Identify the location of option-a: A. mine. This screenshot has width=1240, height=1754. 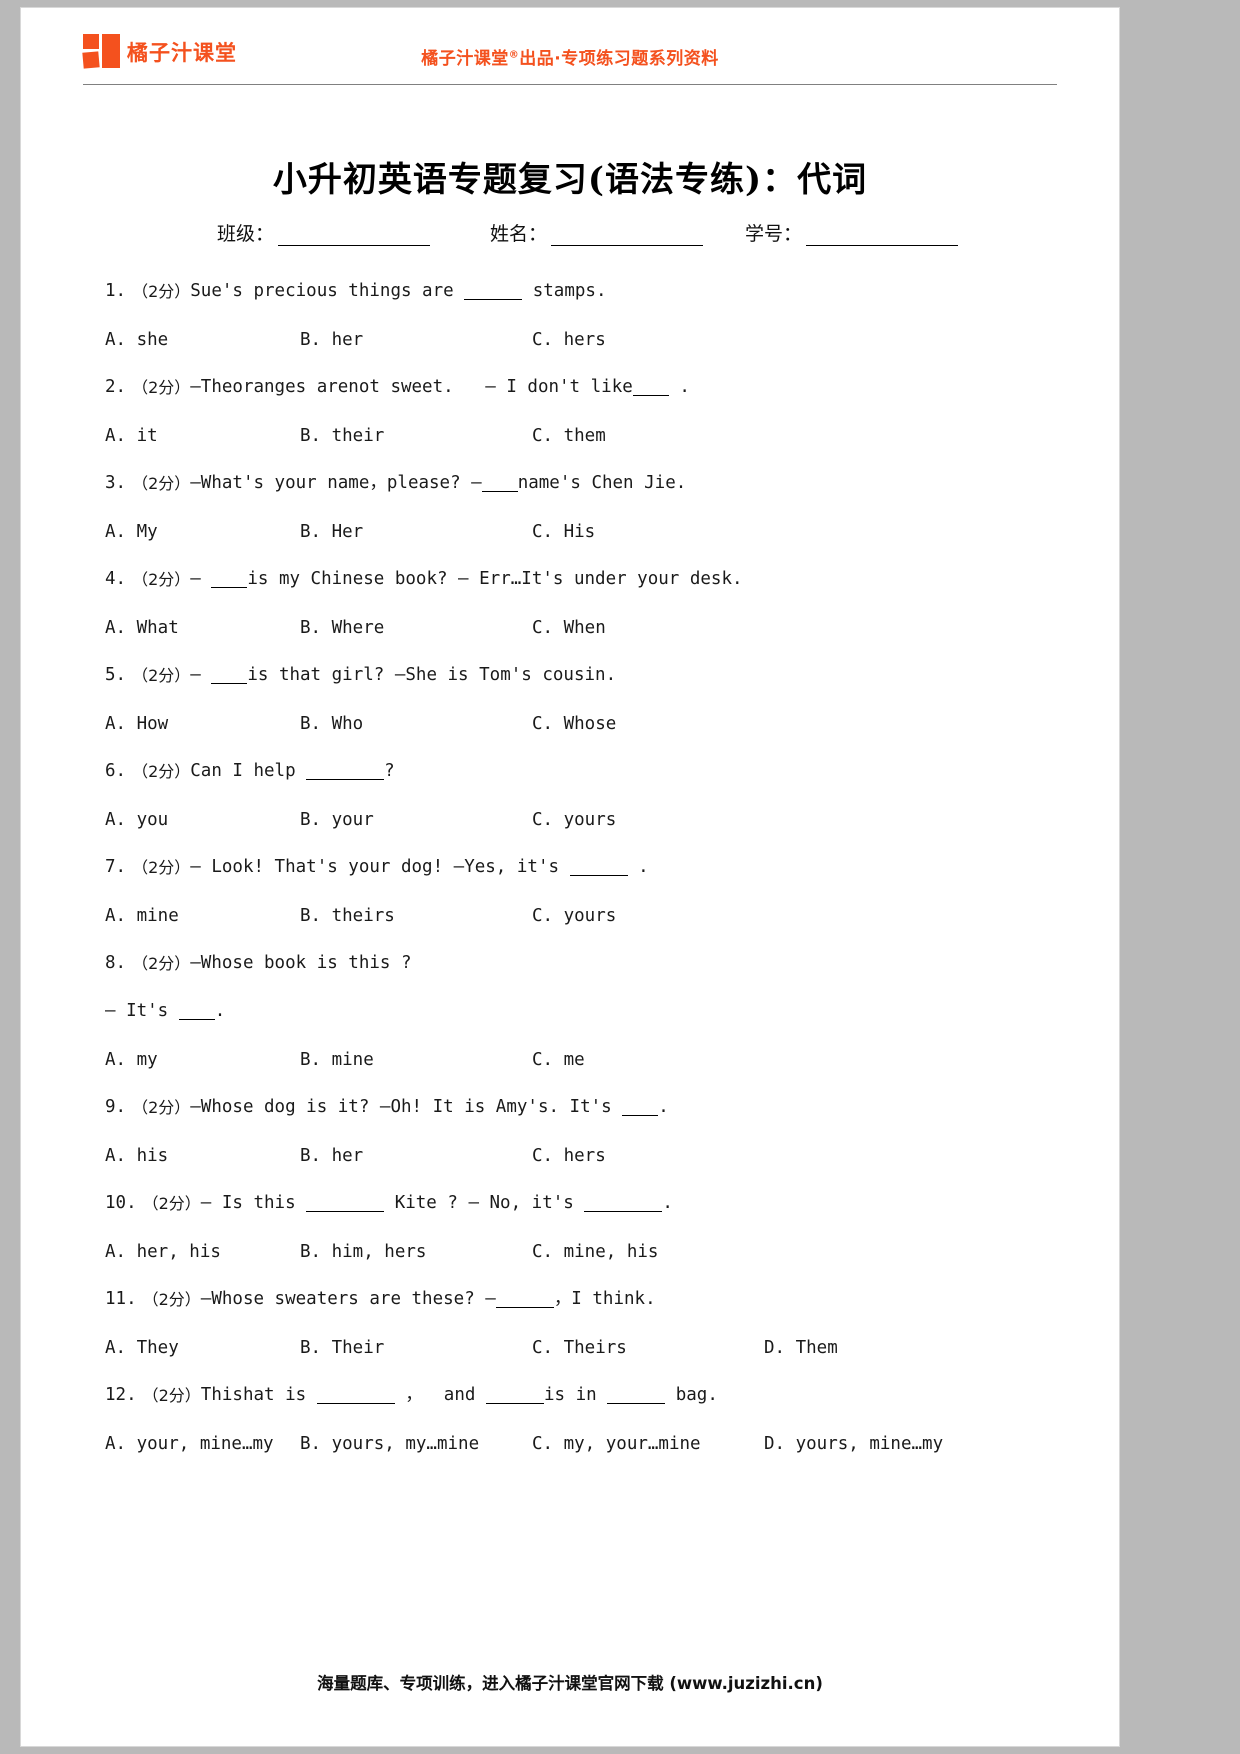
(202, 916).